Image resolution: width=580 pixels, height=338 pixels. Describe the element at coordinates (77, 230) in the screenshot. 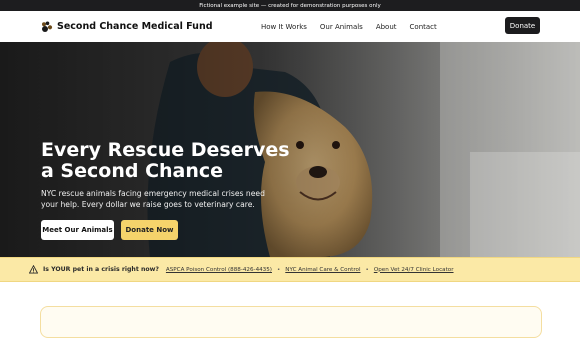

I see `meet-our-animals-button: Meet Our Animals` at that location.